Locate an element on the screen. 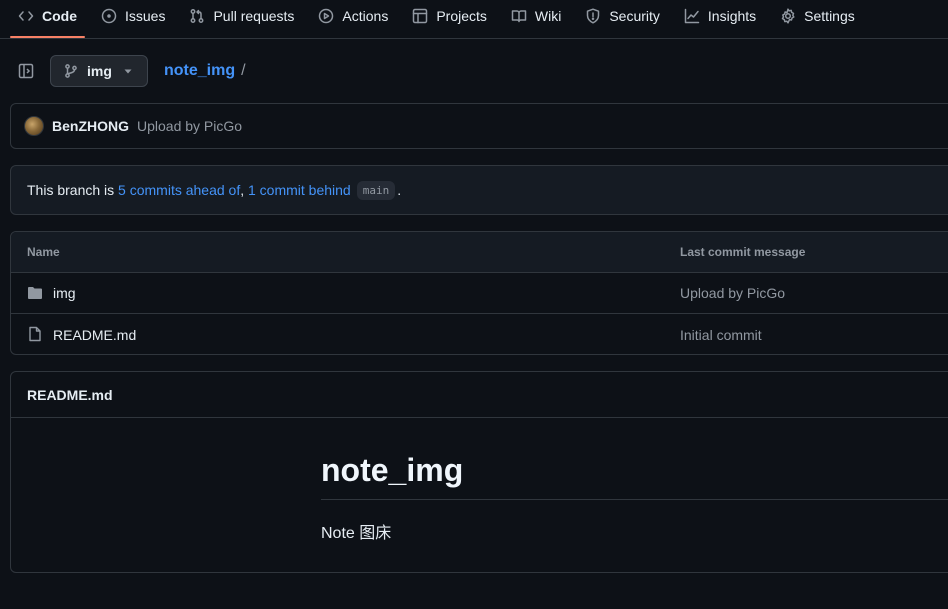 The image size is (948, 609). breadcrumb-repo-link: note_img is located at coordinates (199, 71).